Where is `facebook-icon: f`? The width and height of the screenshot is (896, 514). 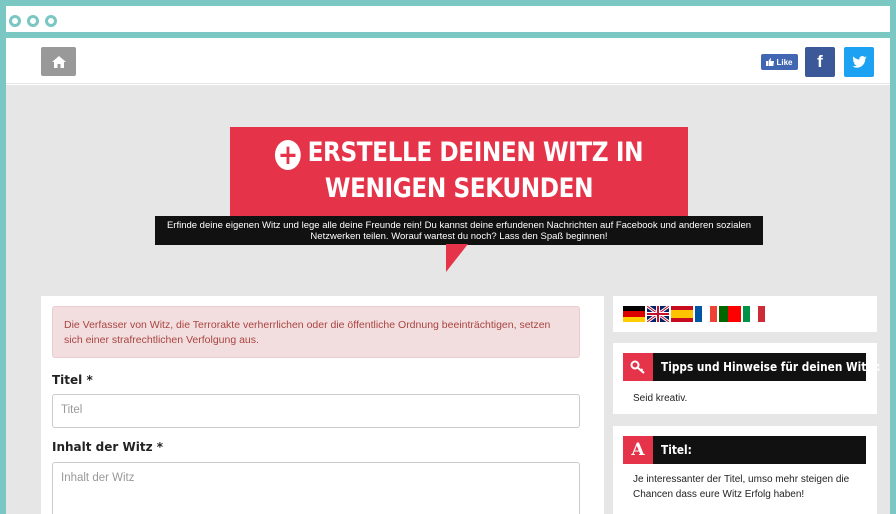
facebook-icon: f is located at coordinates (820, 61).